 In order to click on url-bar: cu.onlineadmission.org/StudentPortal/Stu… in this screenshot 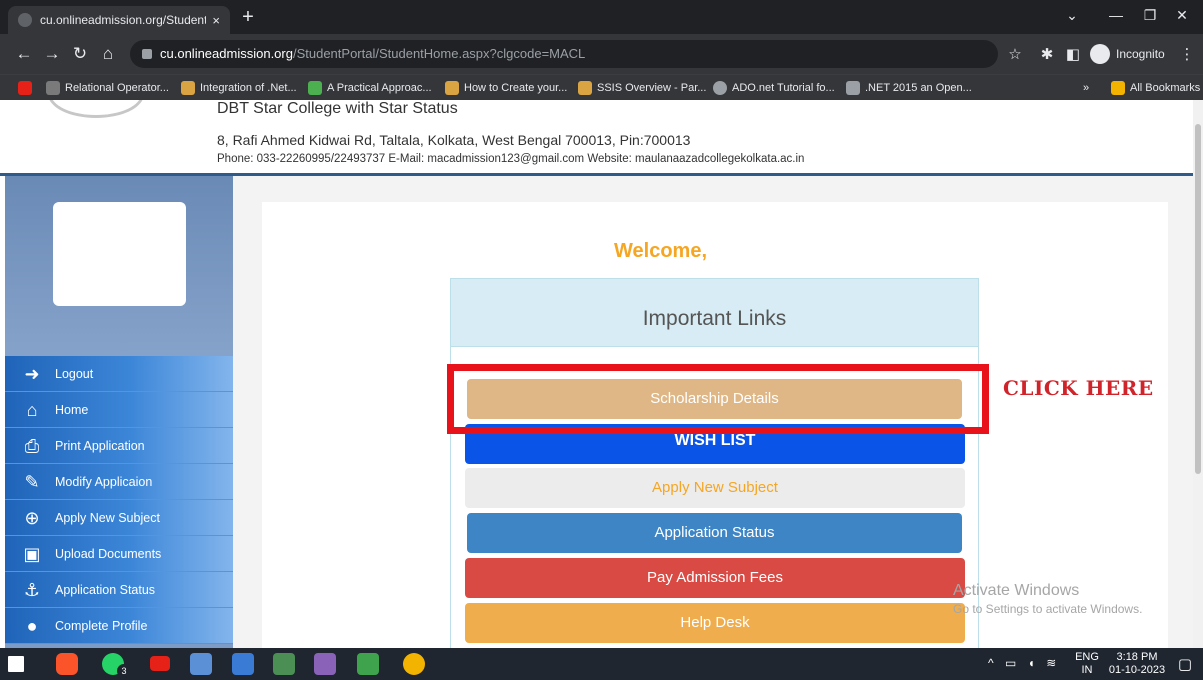, I will do `click(564, 54)`.